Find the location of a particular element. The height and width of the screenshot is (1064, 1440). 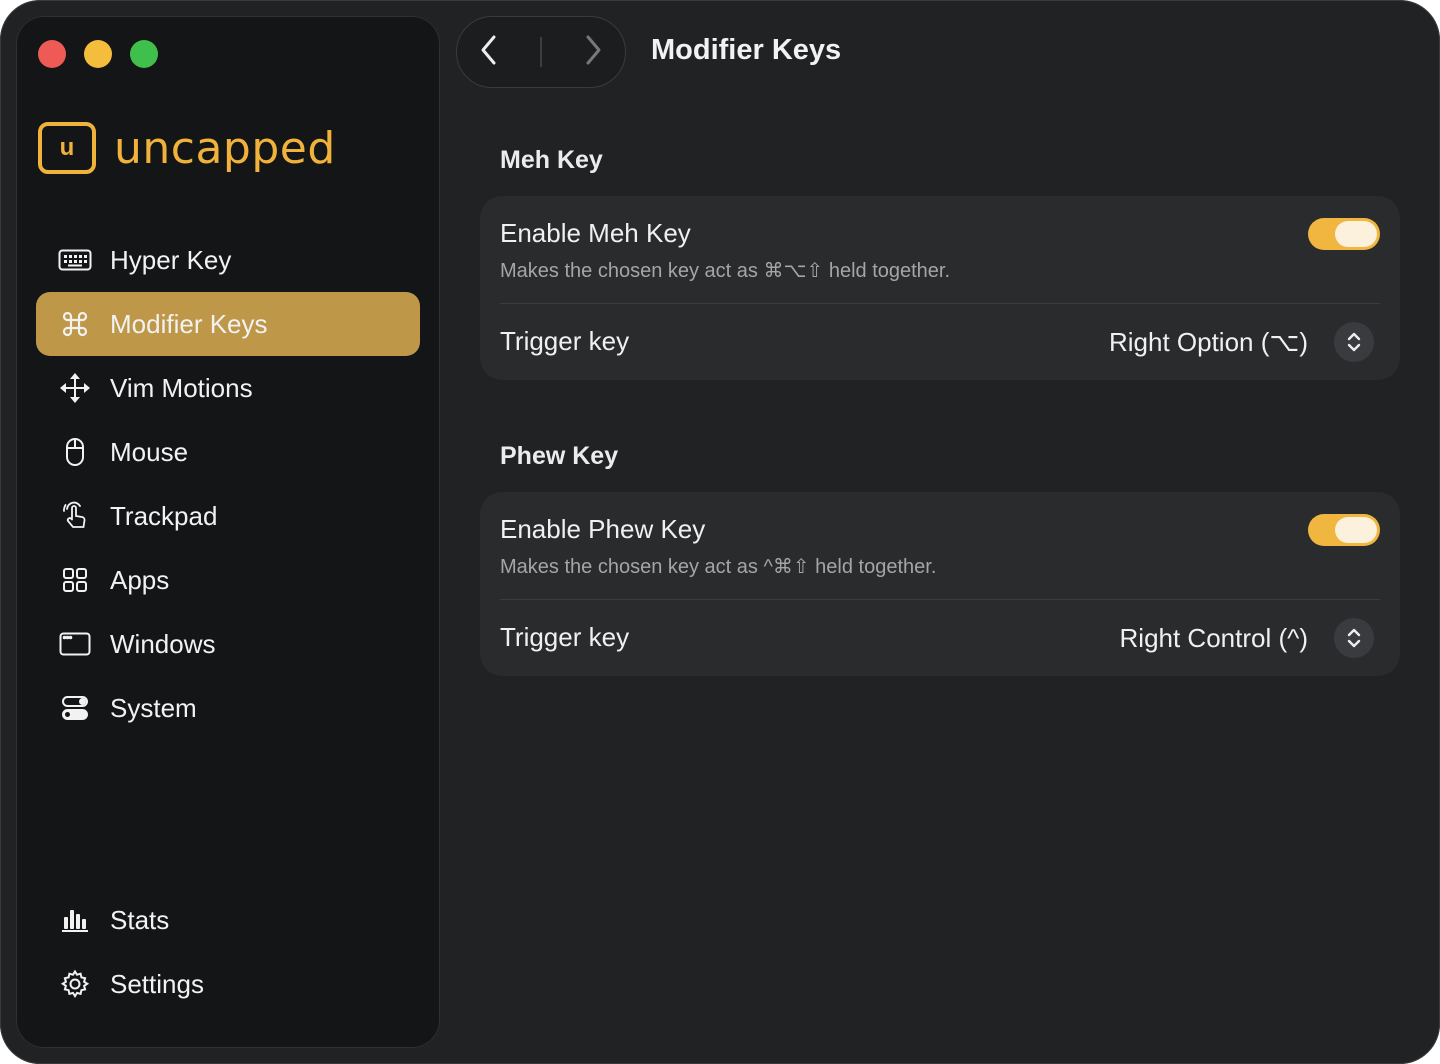

sidebar-item-label: Stats is located at coordinates (140, 919).